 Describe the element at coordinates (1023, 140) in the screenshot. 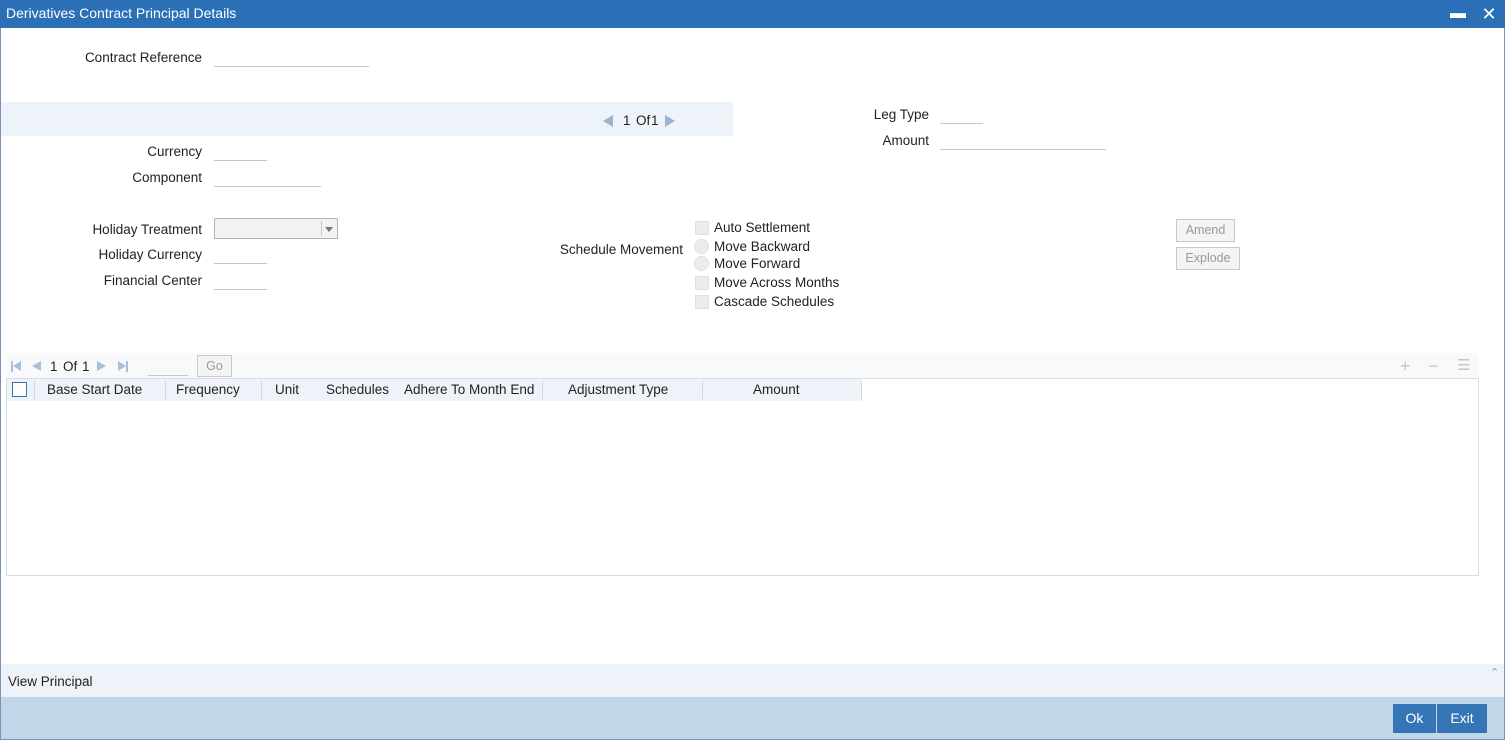

I see `leg-amount-field` at that location.